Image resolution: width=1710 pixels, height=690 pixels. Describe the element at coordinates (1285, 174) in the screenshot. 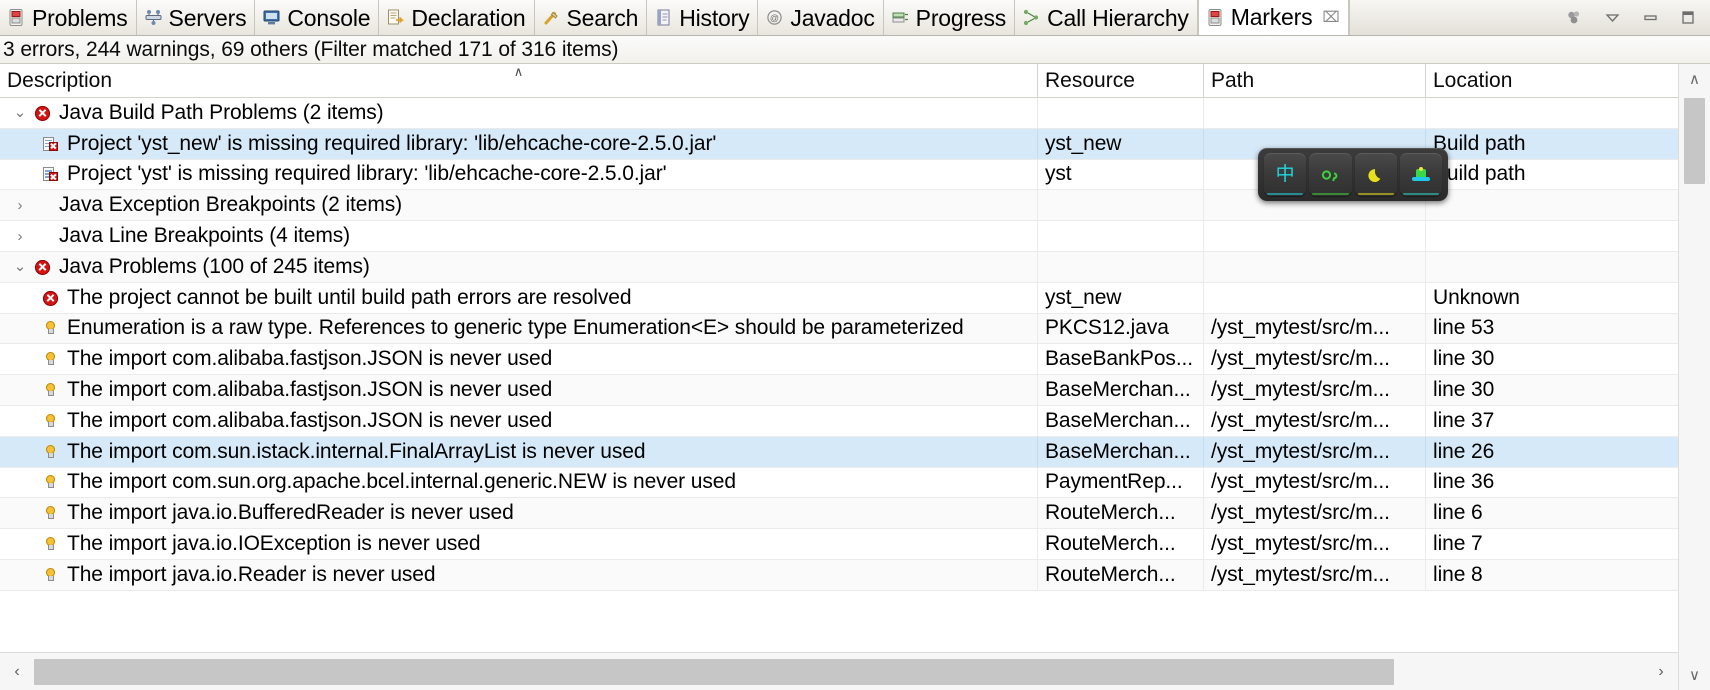

I see `ime-chinese-mode-key: 中` at that location.